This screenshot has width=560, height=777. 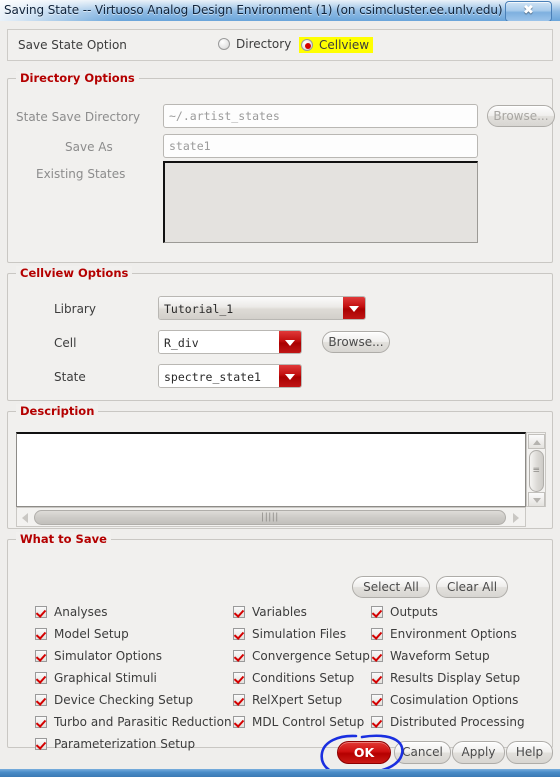 What do you see at coordinates (422, 752) in the screenshot?
I see `cancel-button: Cancel` at bounding box center [422, 752].